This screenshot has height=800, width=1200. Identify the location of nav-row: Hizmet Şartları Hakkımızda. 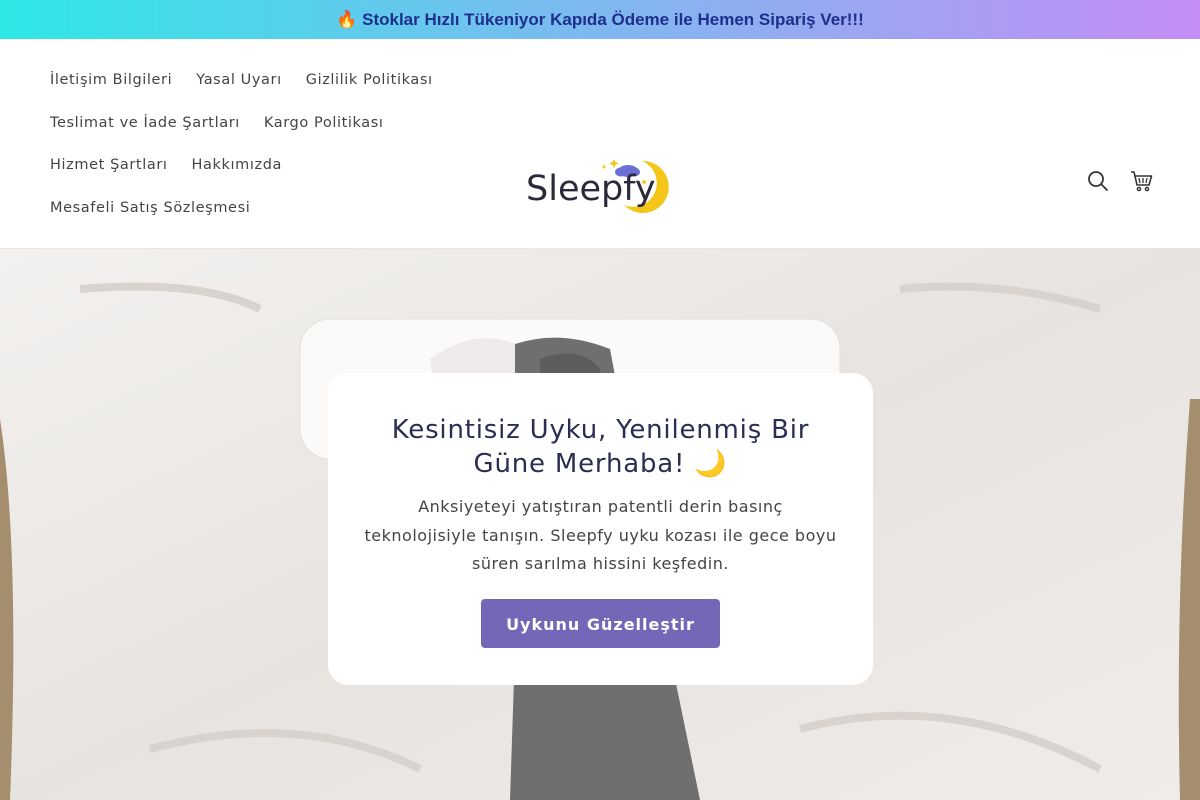
(260, 165).